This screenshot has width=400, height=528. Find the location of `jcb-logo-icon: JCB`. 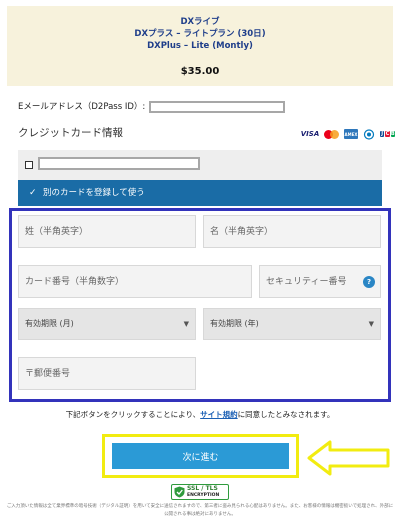

jcb-logo-icon: JCB is located at coordinates (387, 134).